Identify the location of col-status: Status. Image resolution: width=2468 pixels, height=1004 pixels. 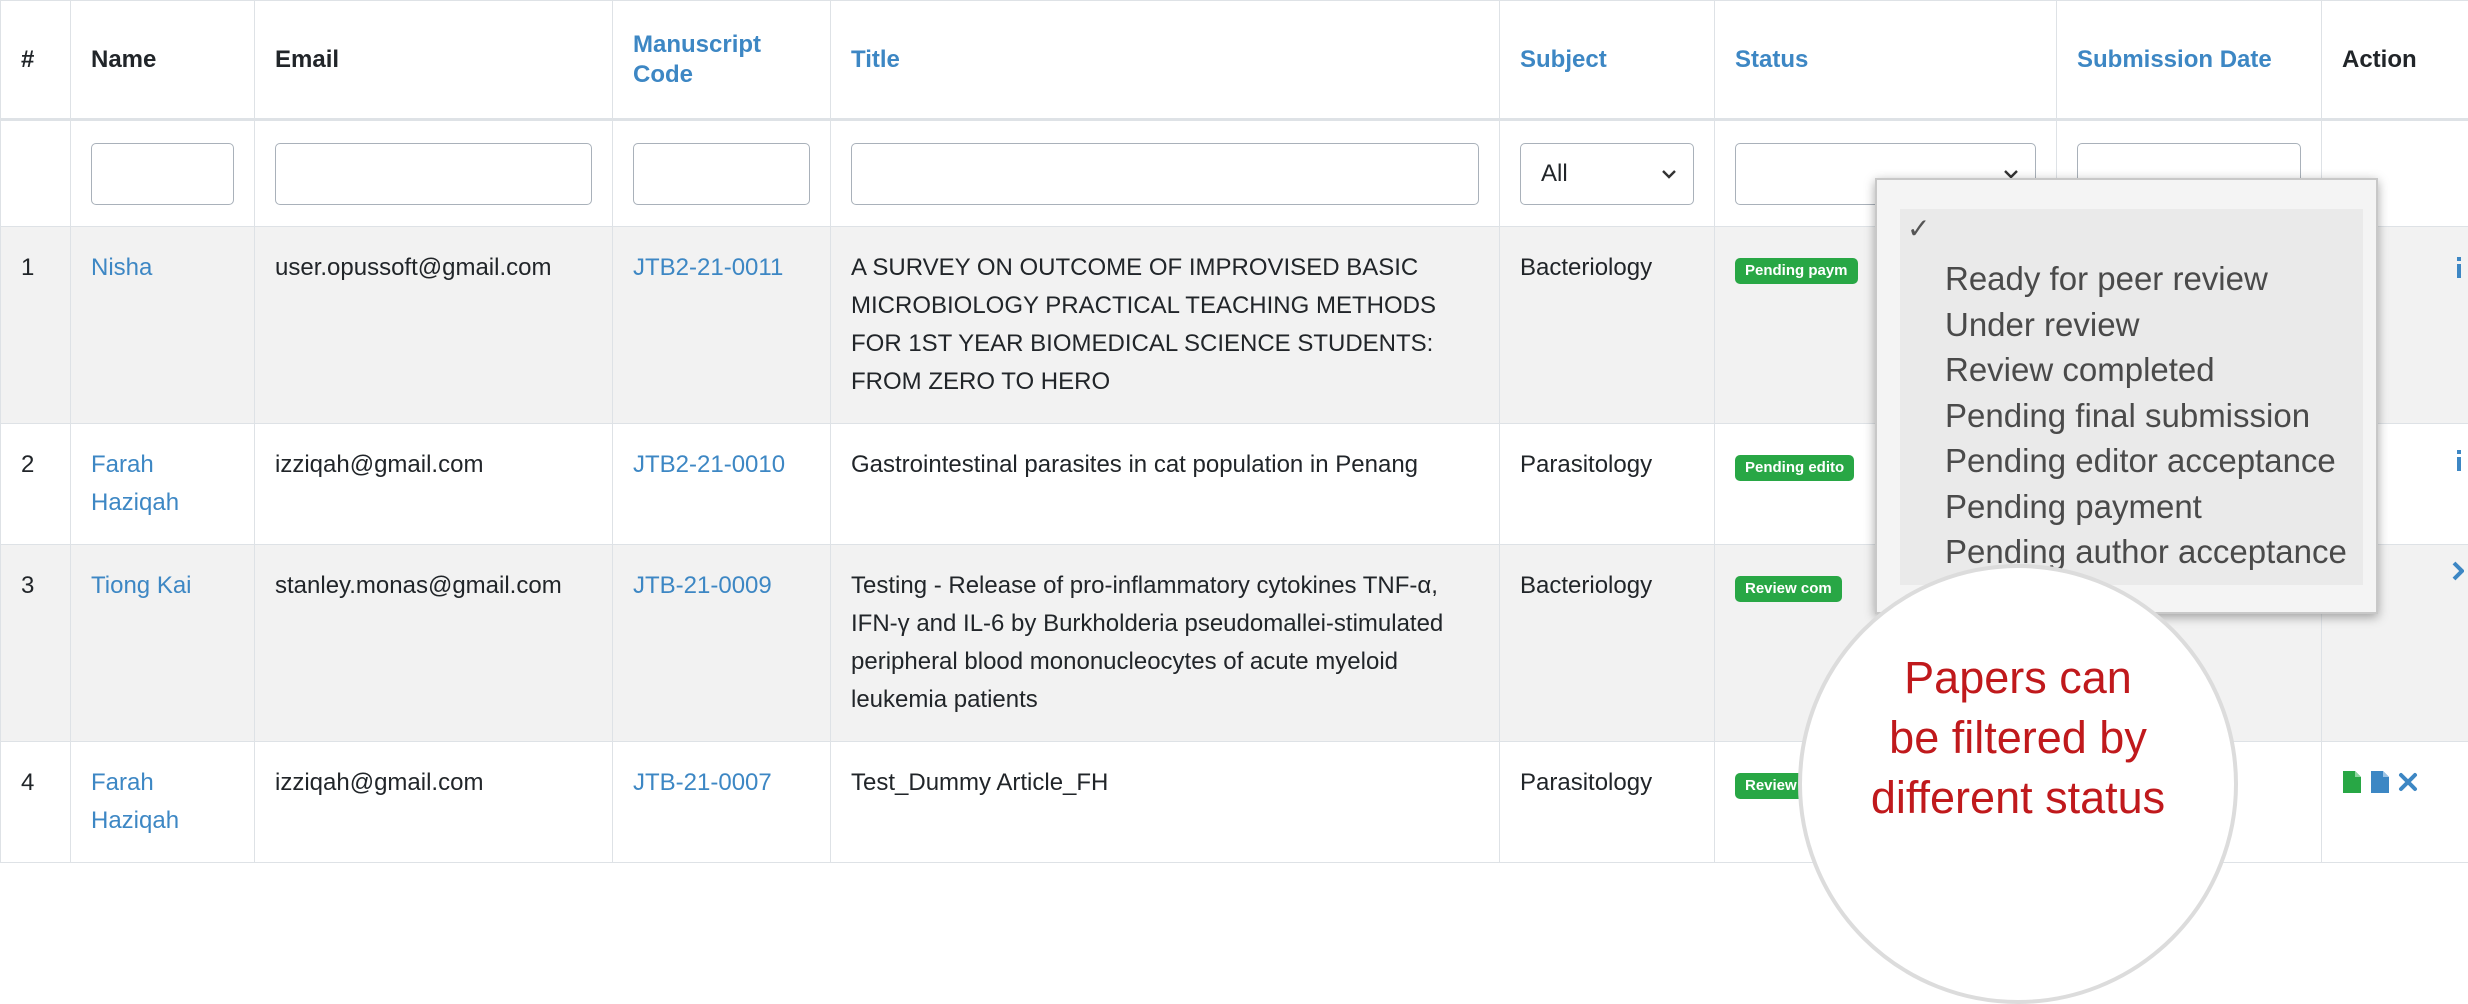
(1886, 60).